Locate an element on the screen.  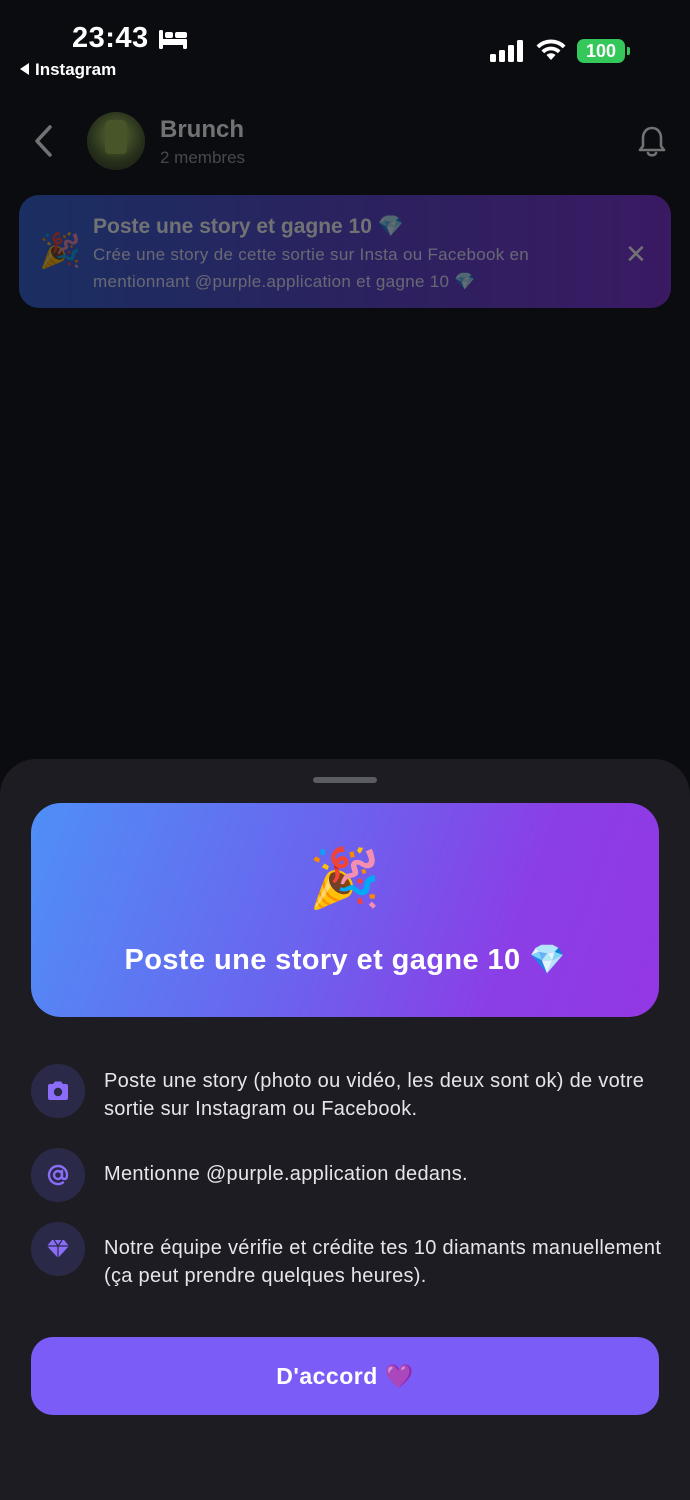
close-icon: ✕ is located at coordinates (636, 254).